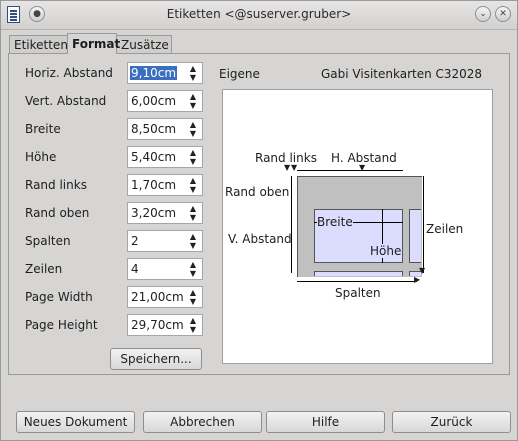 This screenshot has width=518, height=441. Describe the element at coordinates (386, 251) in the screenshot. I see `preview-hoehe: Höhe` at that location.